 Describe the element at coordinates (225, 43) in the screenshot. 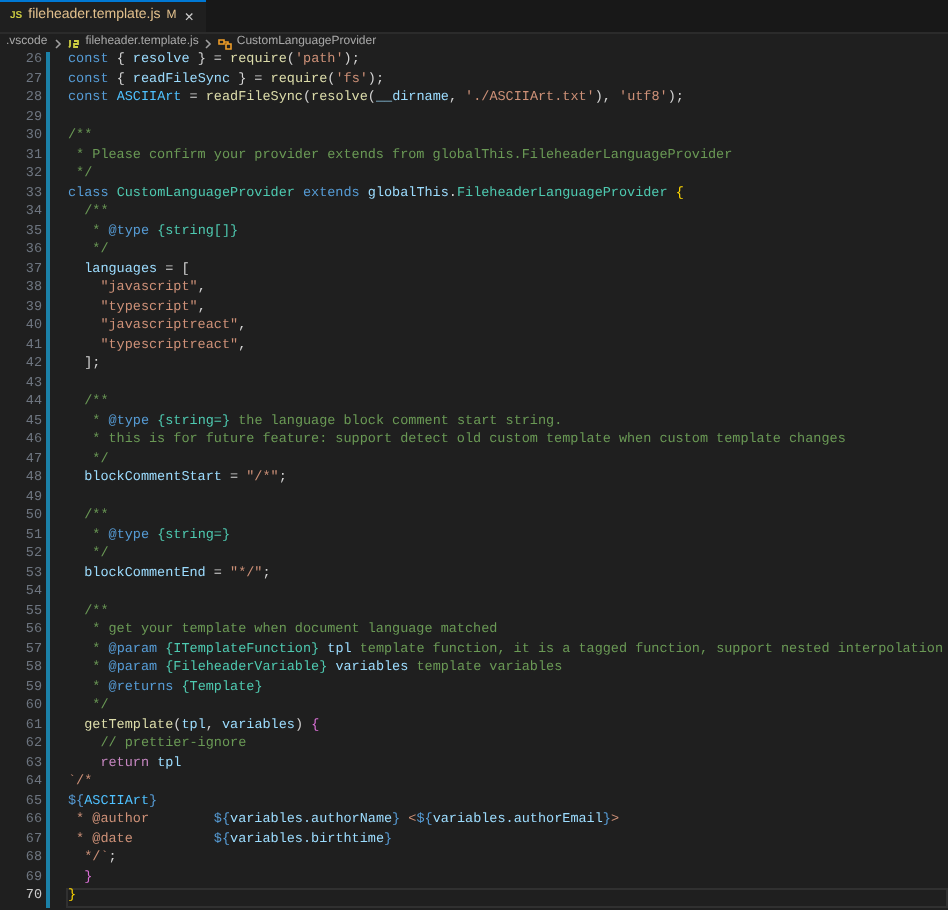

I see `class-icon` at that location.